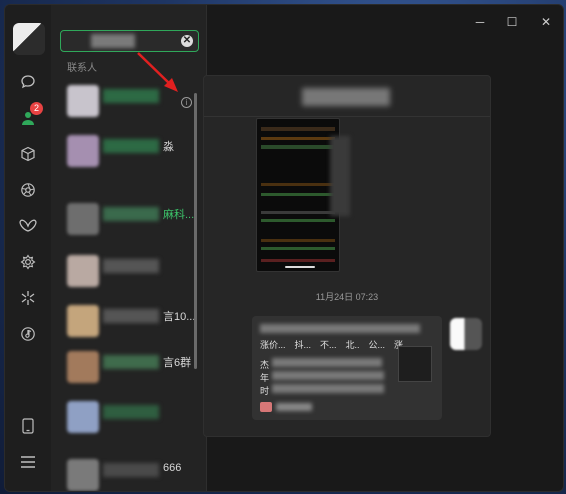 This screenshot has height=494, width=566. Describe the element at coordinates (28, 154) in the screenshot. I see `box-icon` at that location.